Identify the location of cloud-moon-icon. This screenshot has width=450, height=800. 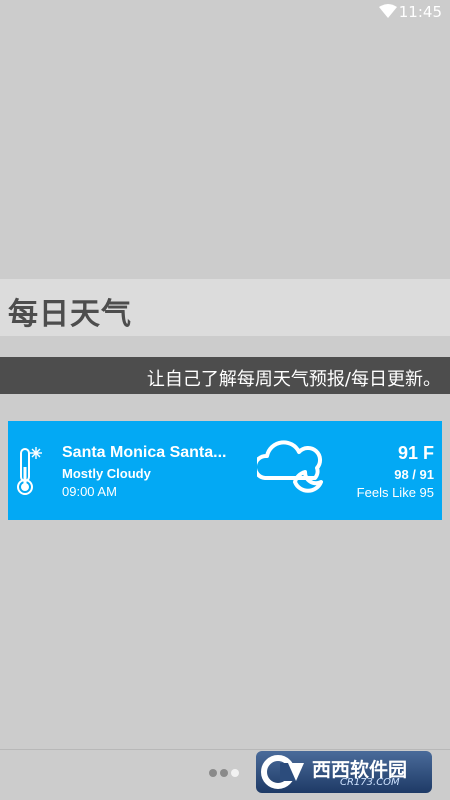
(289, 469).